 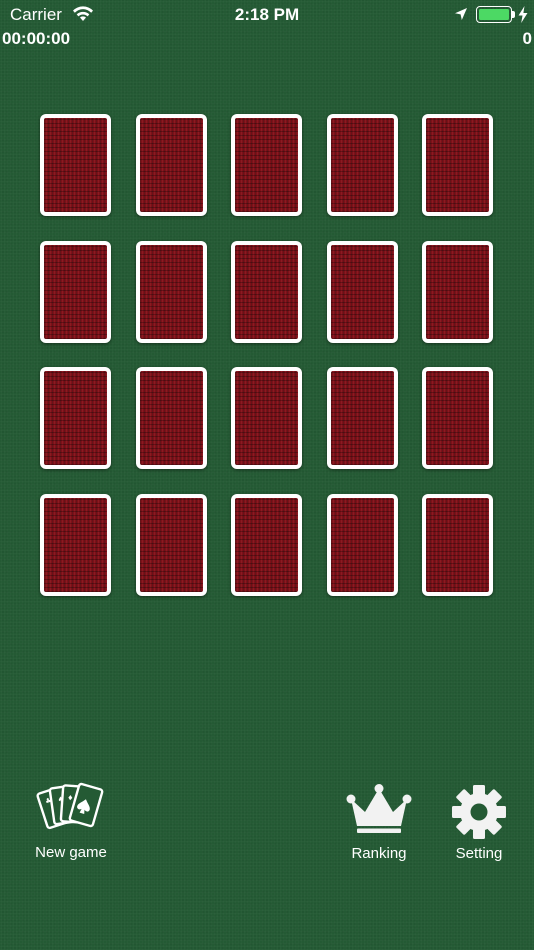 I want to click on card-r4-c2, so click(x=171, y=544).